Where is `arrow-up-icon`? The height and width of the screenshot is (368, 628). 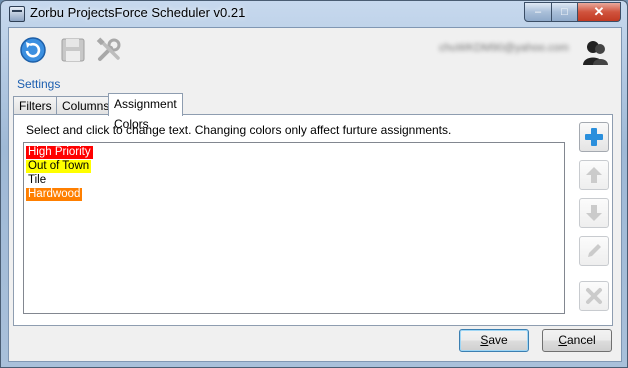
arrow-up-icon is located at coordinates (594, 175).